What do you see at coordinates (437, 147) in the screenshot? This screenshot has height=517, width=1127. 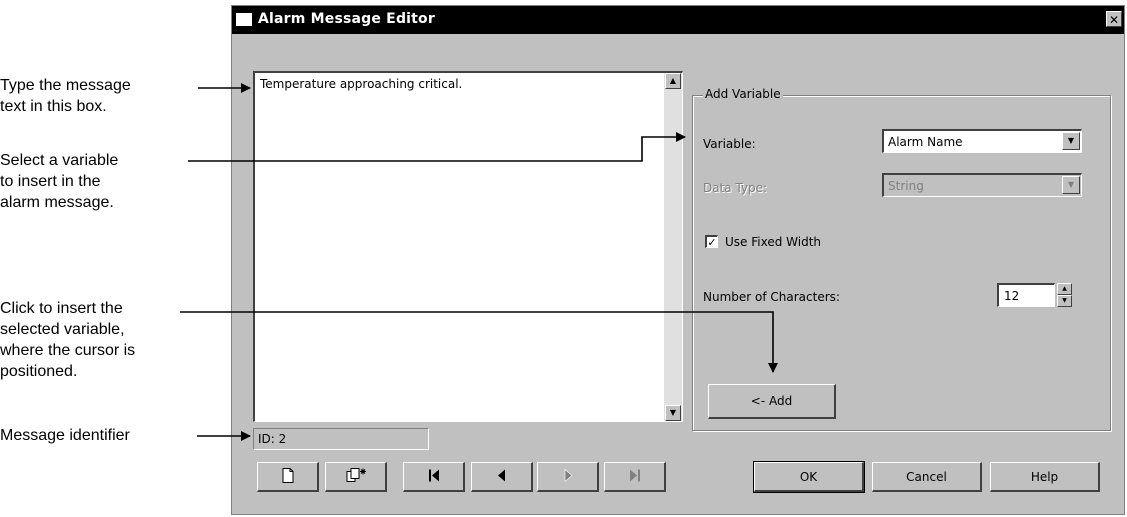 I see `leader-select-variable` at bounding box center [437, 147].